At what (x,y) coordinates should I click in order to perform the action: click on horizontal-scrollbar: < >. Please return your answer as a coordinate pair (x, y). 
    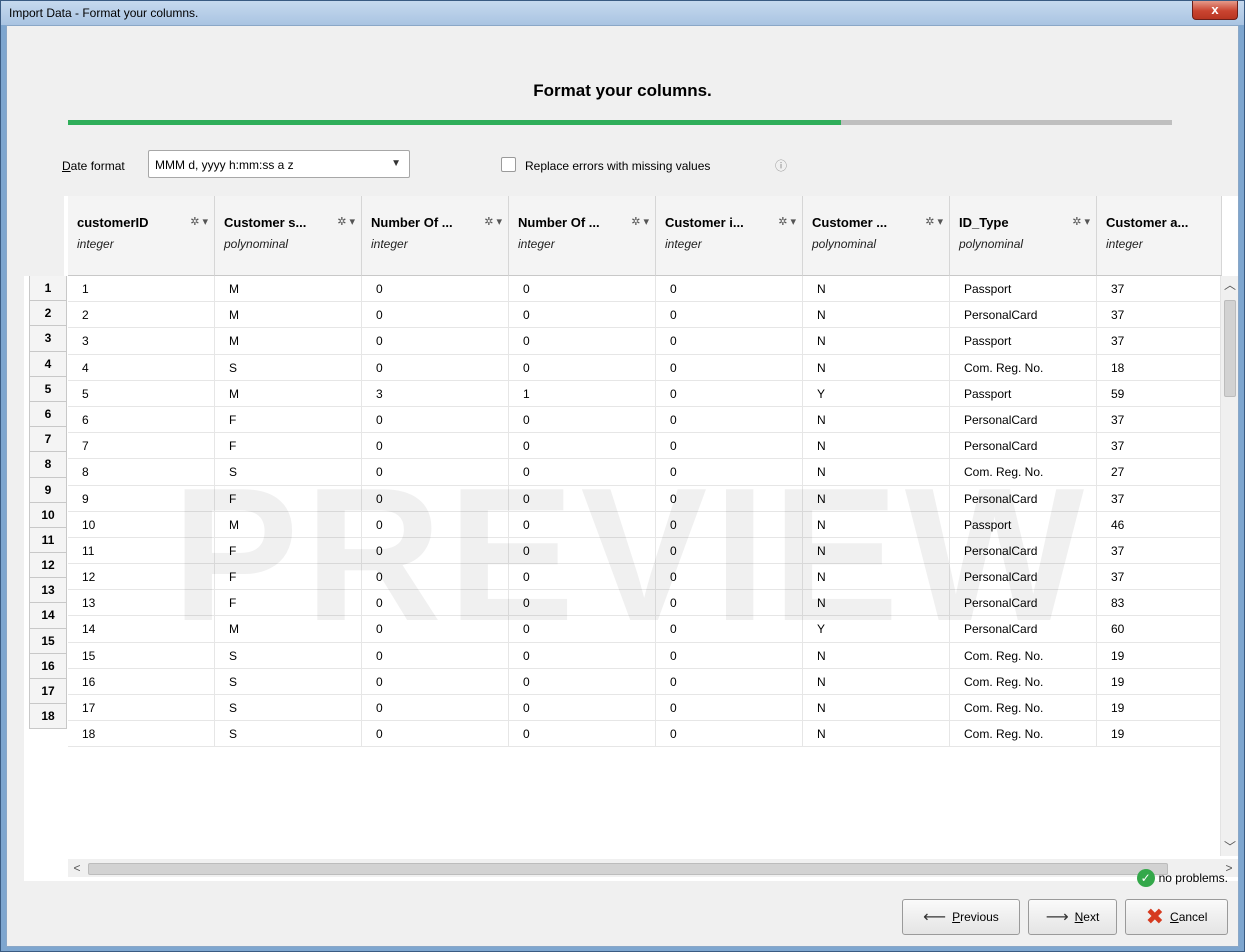
    Looking at the image, I should click on (653, 868).